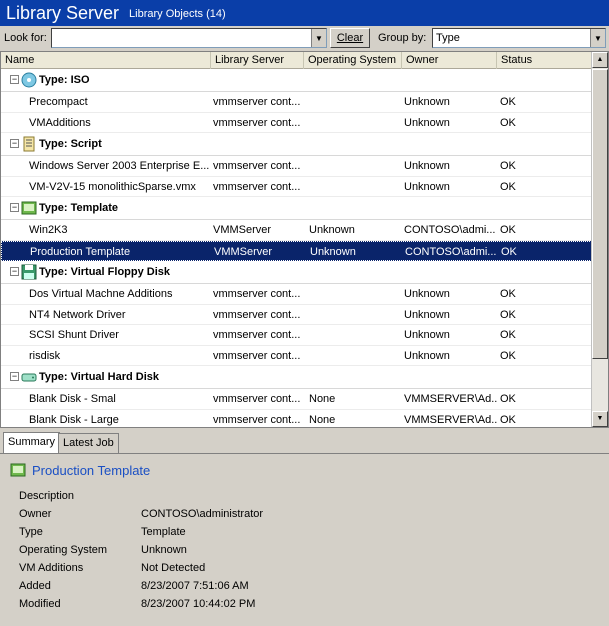 The image size is (609, 626). What do you see at coordinates (296, 80) in the screenshot?
I see `group-header-row: − Type: ISO` at bounding box center [296, 80].